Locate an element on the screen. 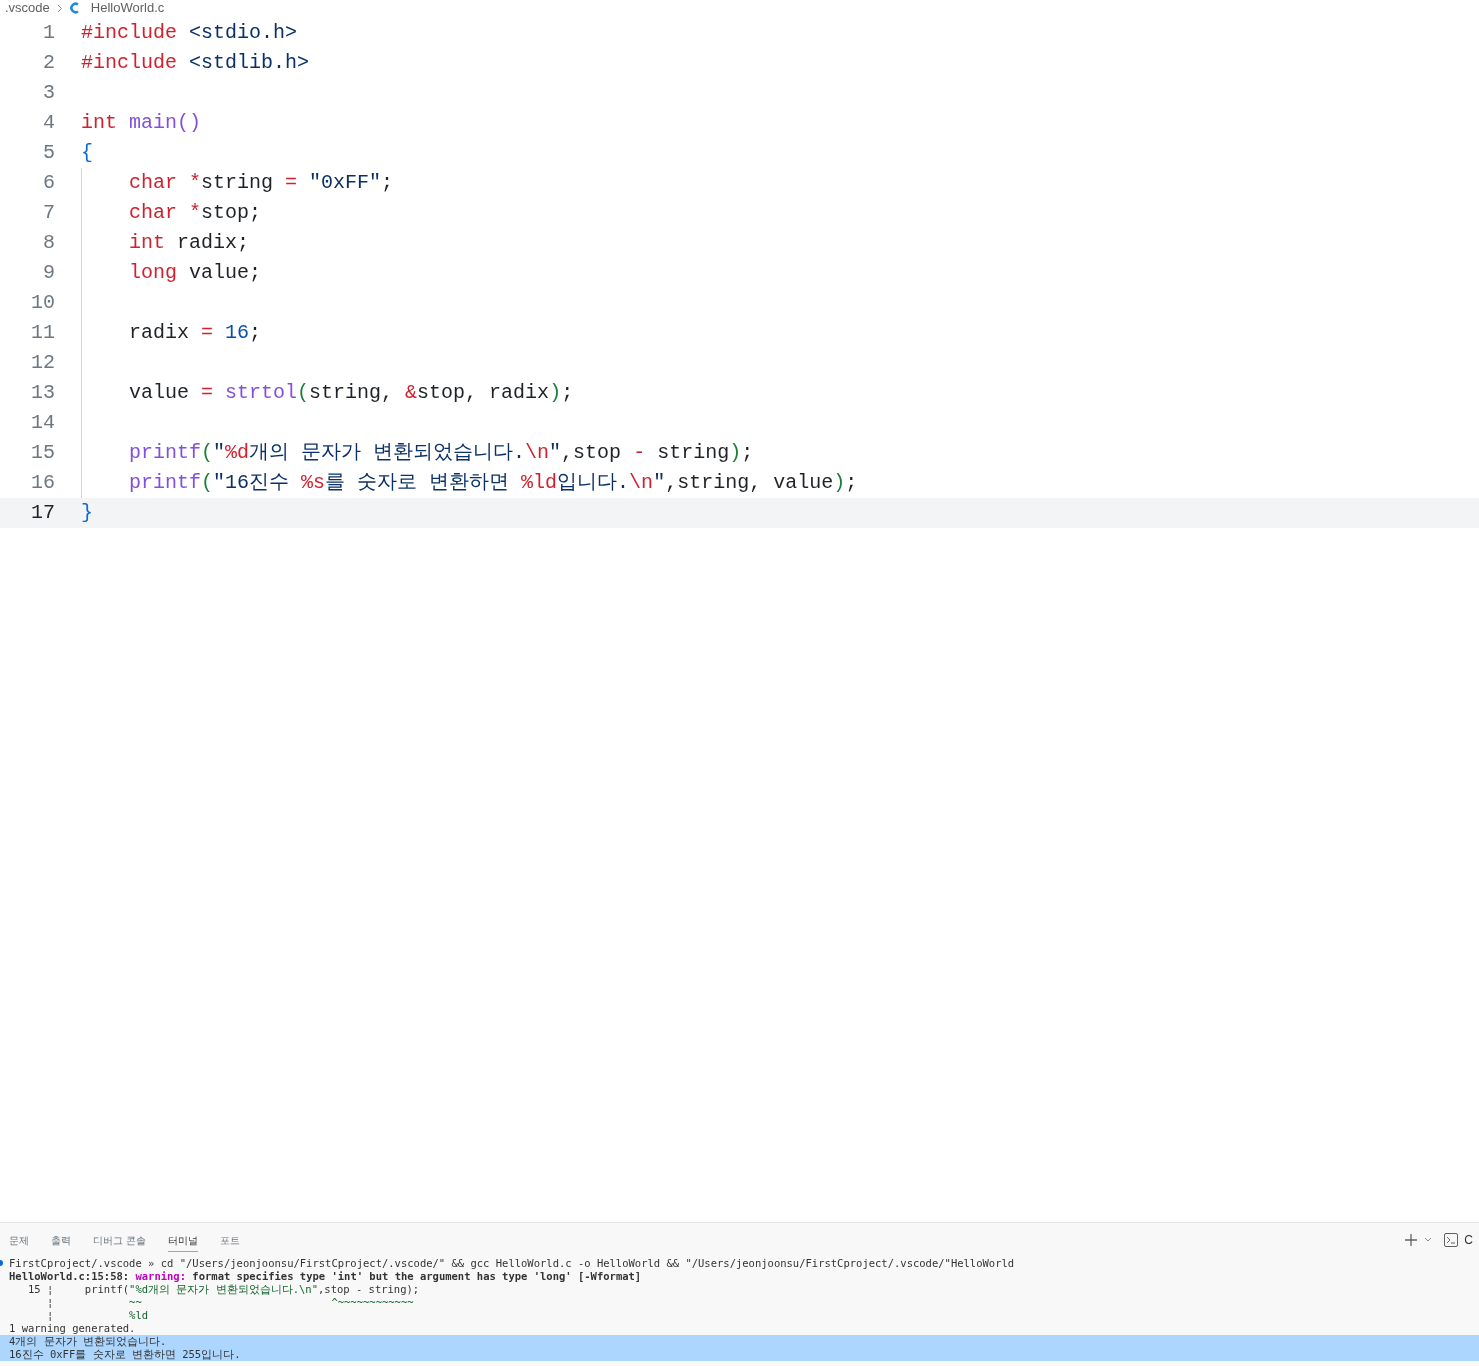 The image size is (1479, 1366). terminal-line: 15 ¦ printf("%d개의 문자가 변환되었습니다.\n",stop - string); is located at coordinates (223, 1289).